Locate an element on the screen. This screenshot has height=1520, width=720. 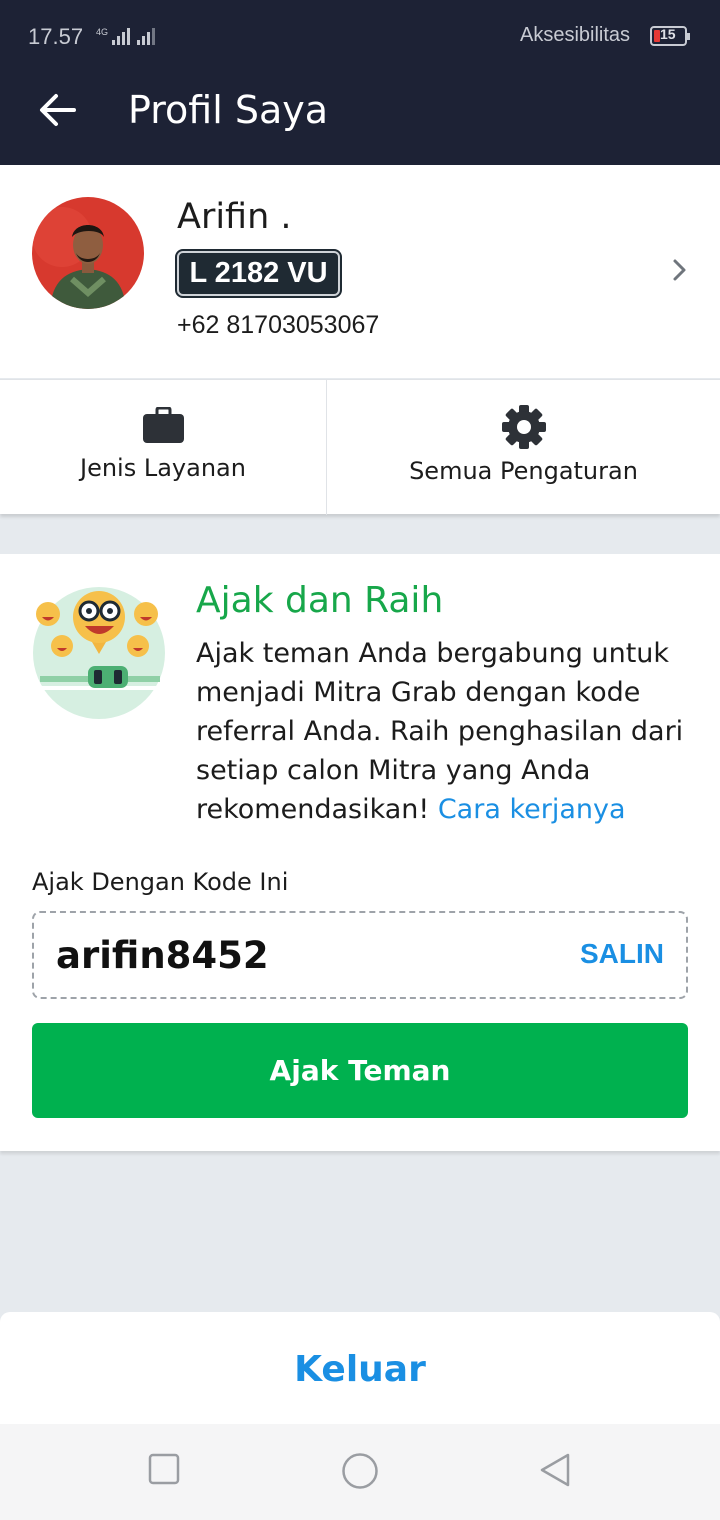
all-settings-button: Semua Pengaturan is located at coordinates (523, 447).